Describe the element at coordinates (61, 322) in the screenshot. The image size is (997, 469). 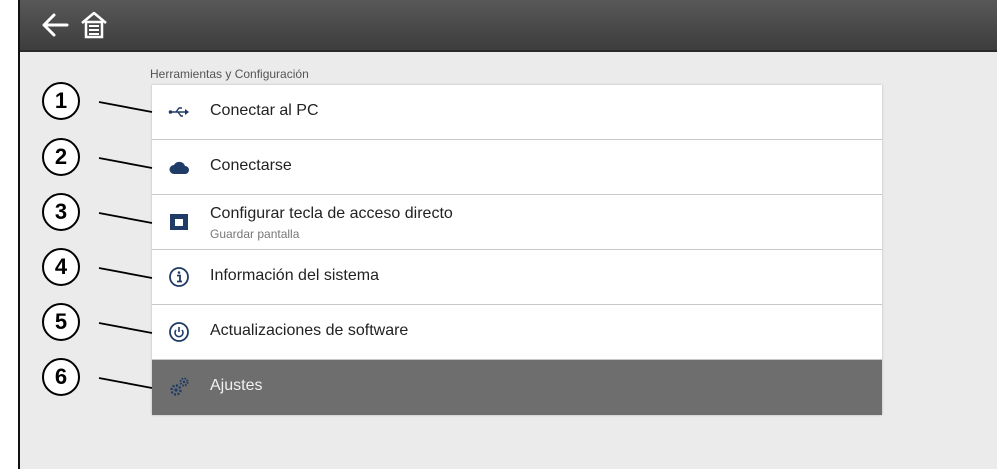
I see `callout-badge-5: 5` at that location.